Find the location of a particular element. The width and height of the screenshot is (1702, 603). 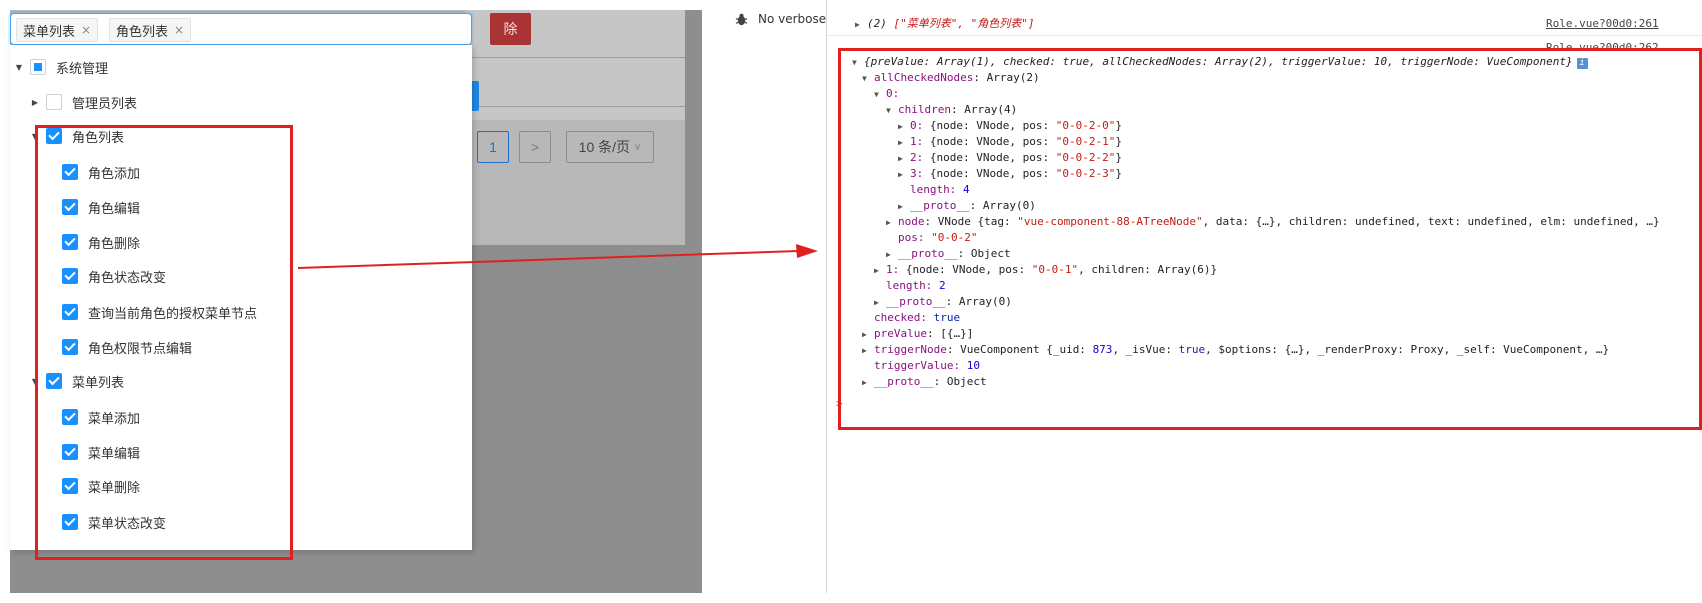

tag-label: 角色列表 is located at coordinates (142, 32).